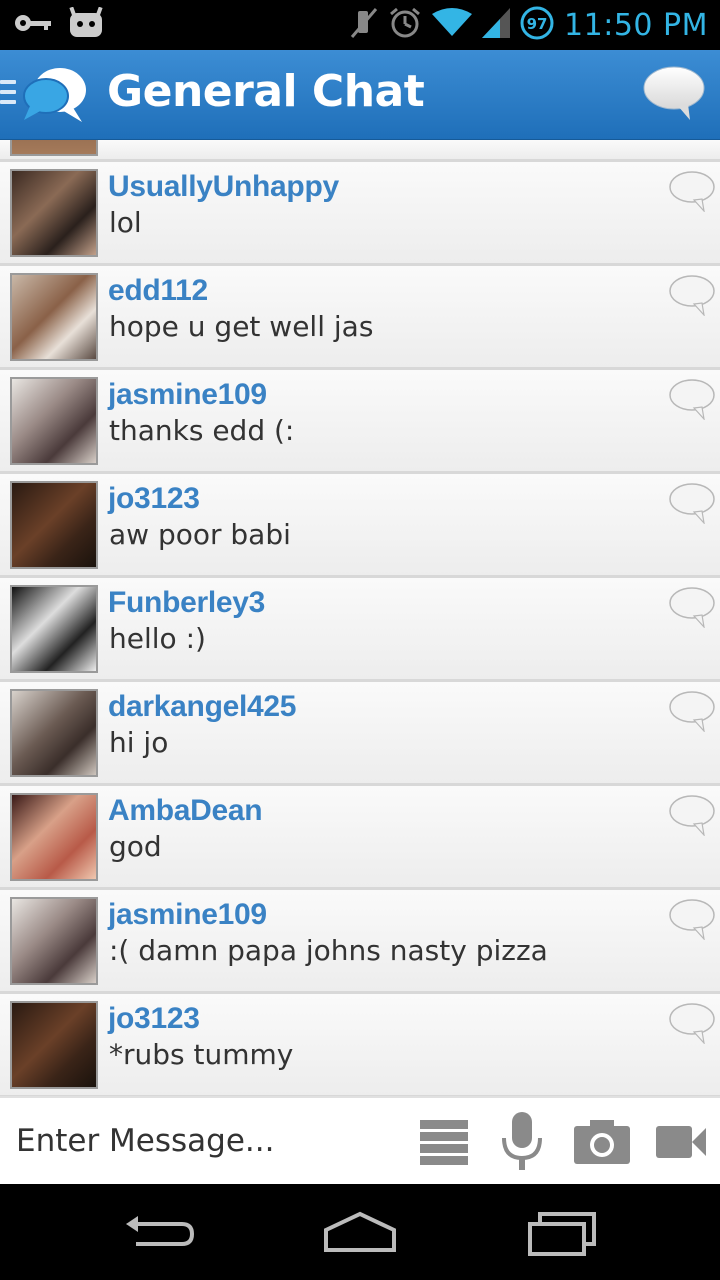  What do you see at coordinates (360, 1045) in the screenshot?
I see `list-item: jo3123 *rubs tummy` at bounding box center [360, 1045].